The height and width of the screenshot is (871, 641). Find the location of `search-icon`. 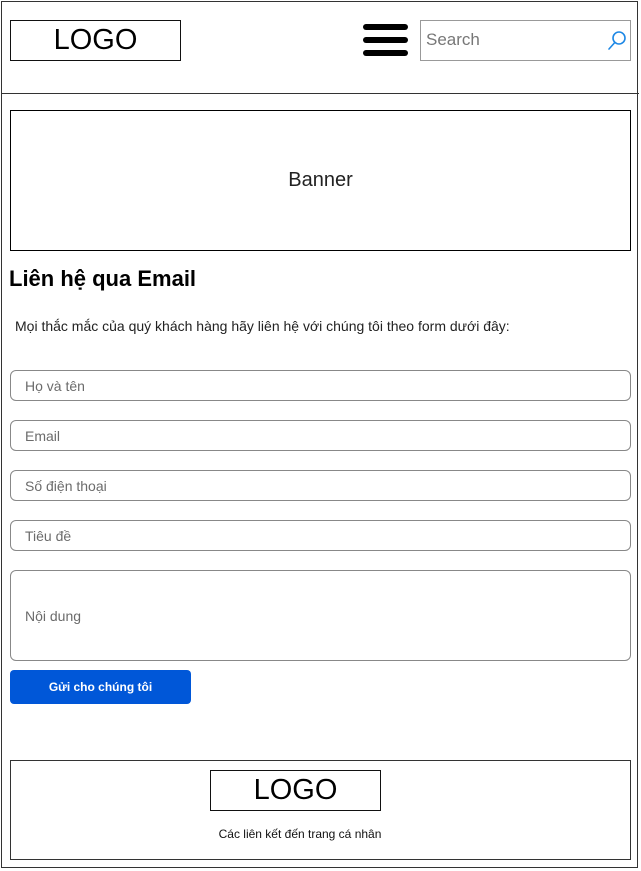

search-icon is located at coordinates (617, 41).